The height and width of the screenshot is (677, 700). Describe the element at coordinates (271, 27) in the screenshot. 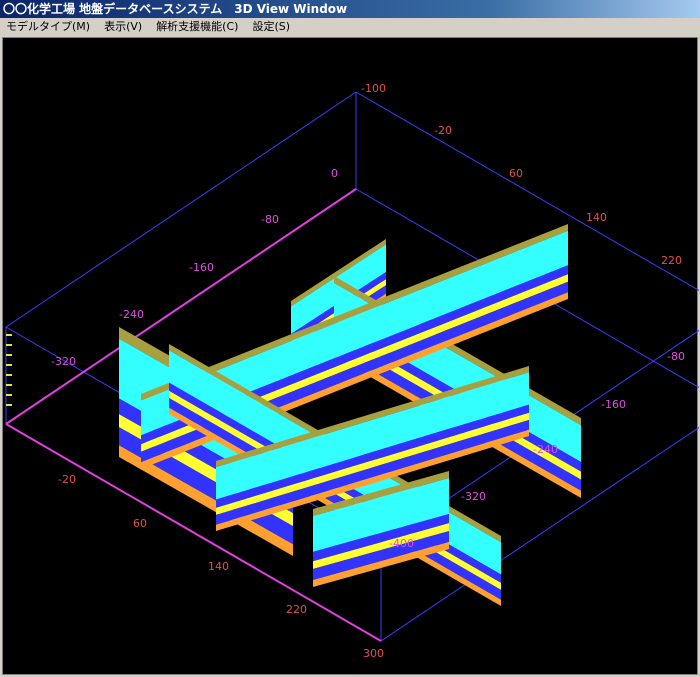

I see `menu-settings: 設定(S)` at that location.